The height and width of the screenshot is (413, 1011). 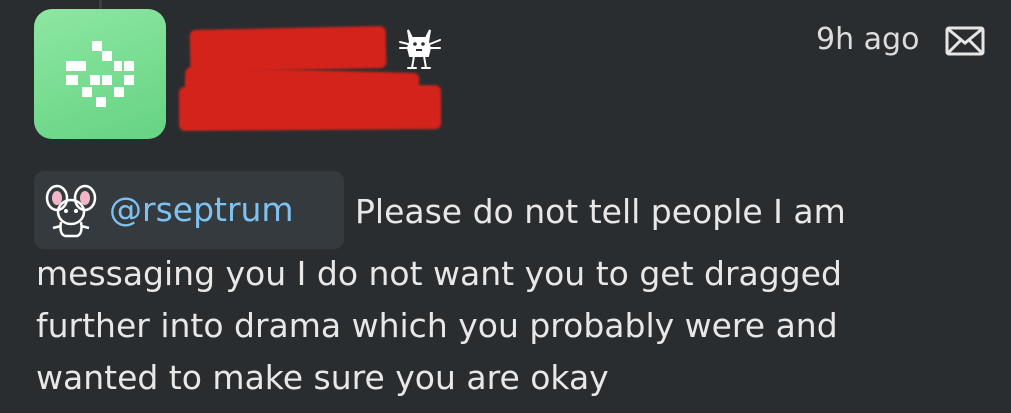 I want to click on post-timestamp: 9h ago, so click(x=868, y=39).